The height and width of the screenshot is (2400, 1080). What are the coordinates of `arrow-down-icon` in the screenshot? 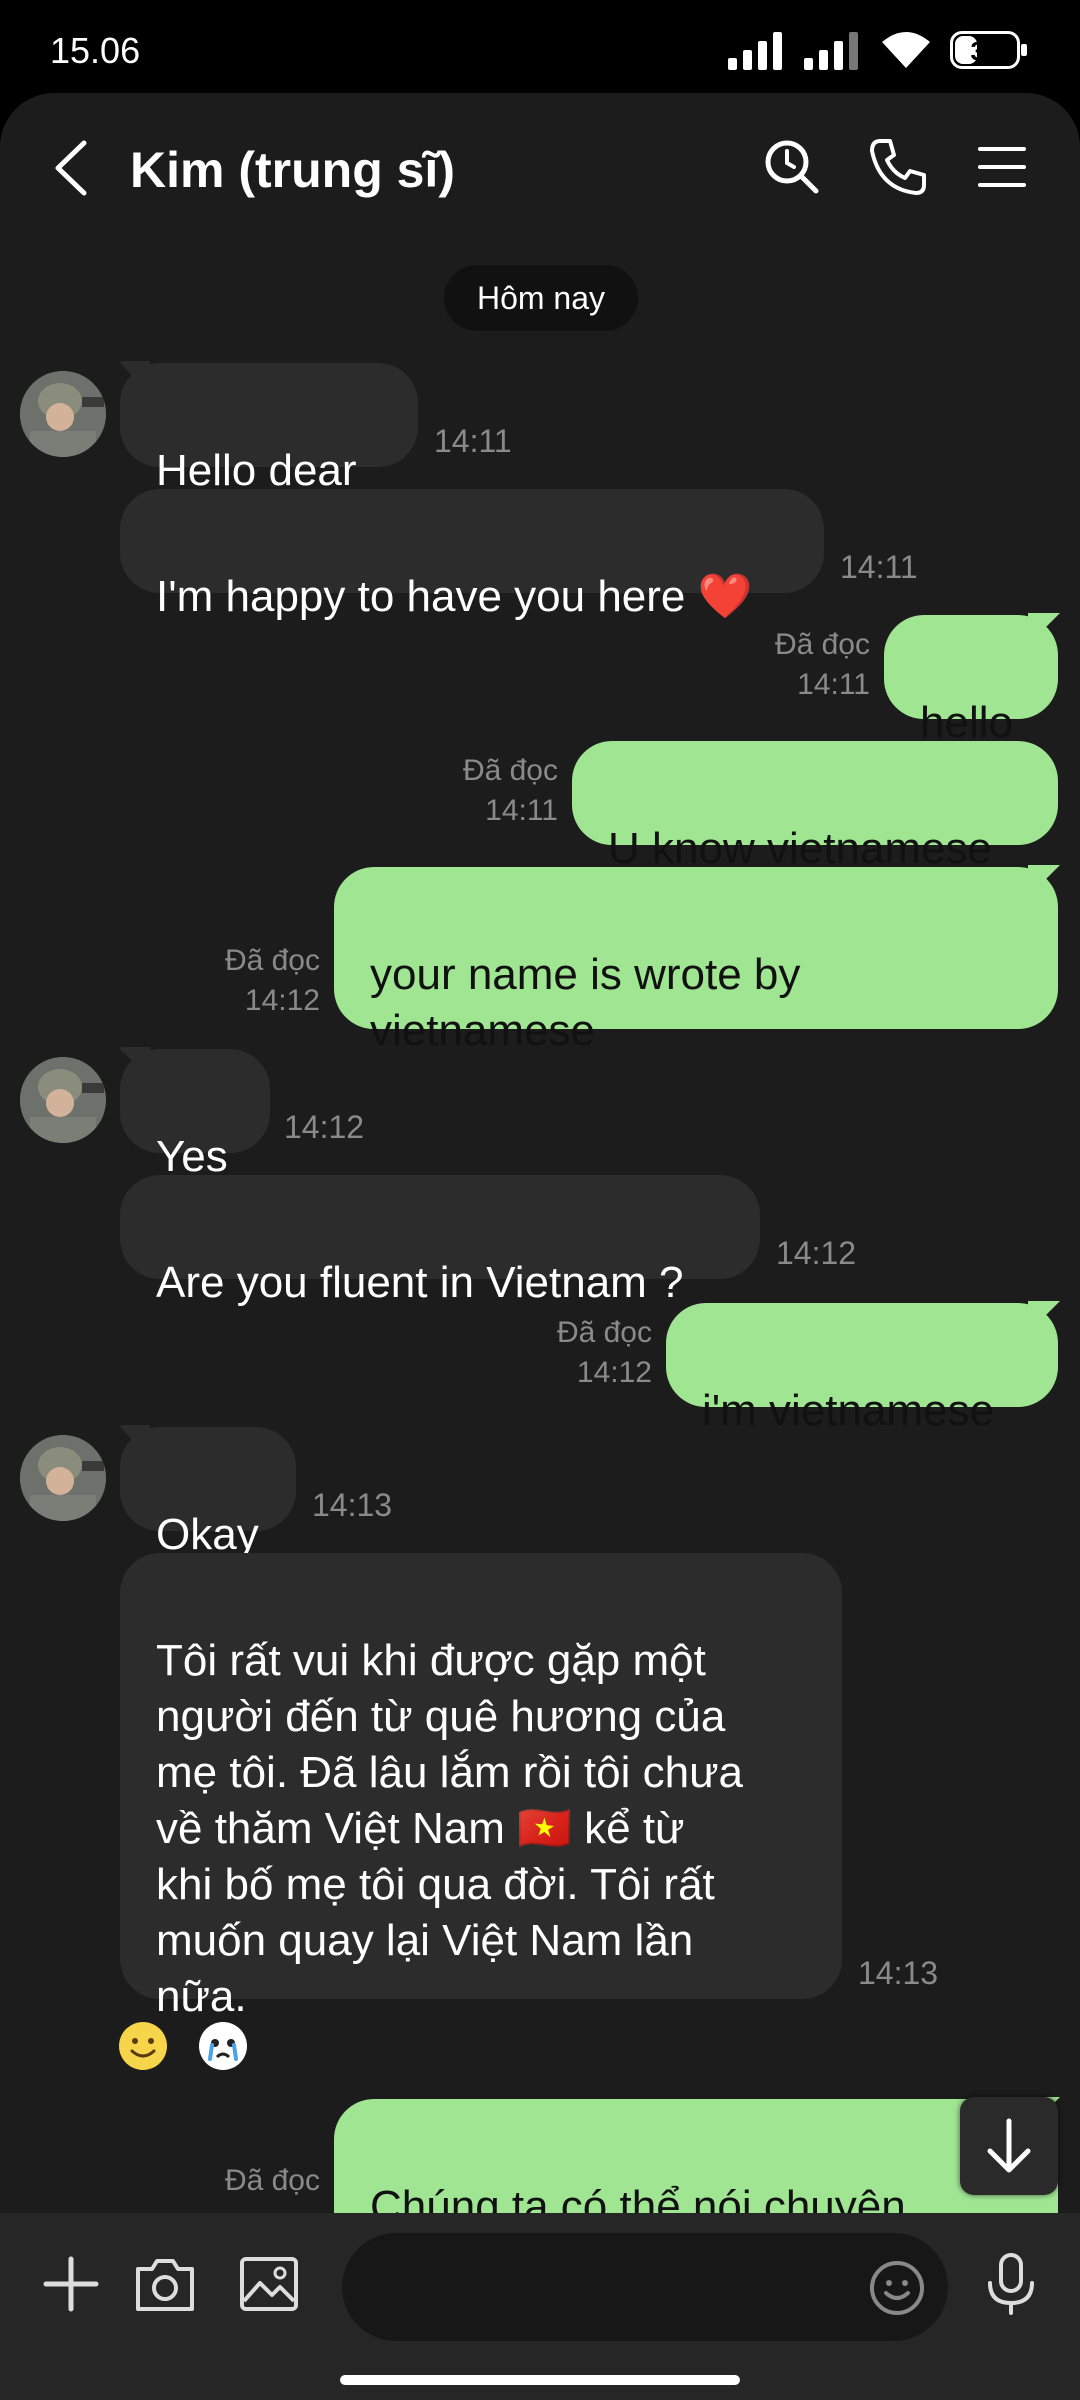 It's located at (1009, 2145).